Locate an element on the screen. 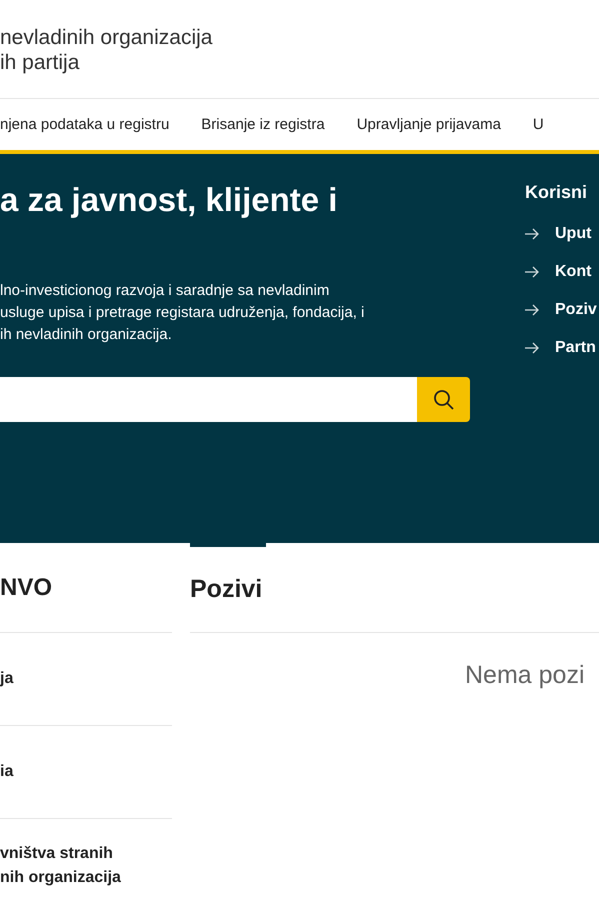 Image resolution: width=599 pixels, height=900 pixels. search-icon is located at coordinates (444, 400).